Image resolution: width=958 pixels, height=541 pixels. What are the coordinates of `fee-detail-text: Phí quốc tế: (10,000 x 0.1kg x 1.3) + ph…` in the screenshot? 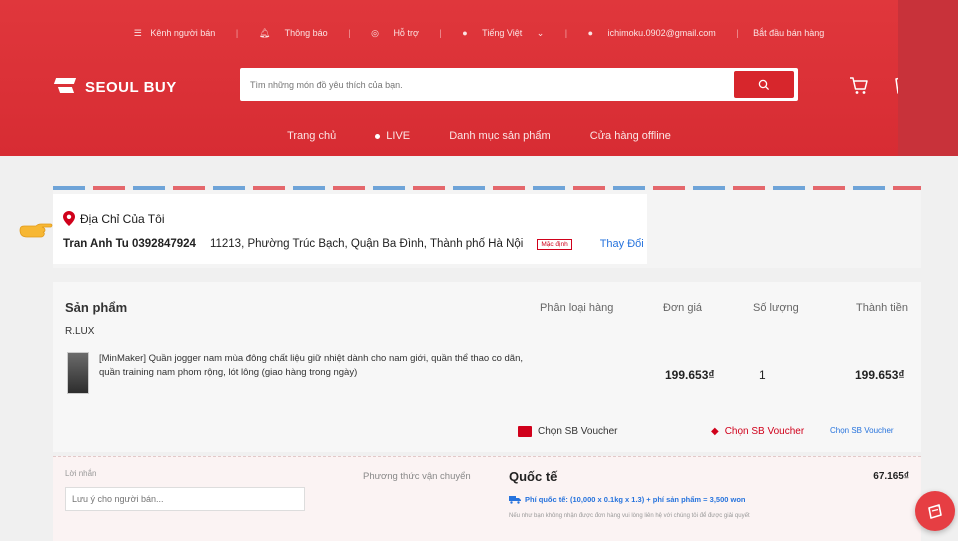 It's located at (635, 499).